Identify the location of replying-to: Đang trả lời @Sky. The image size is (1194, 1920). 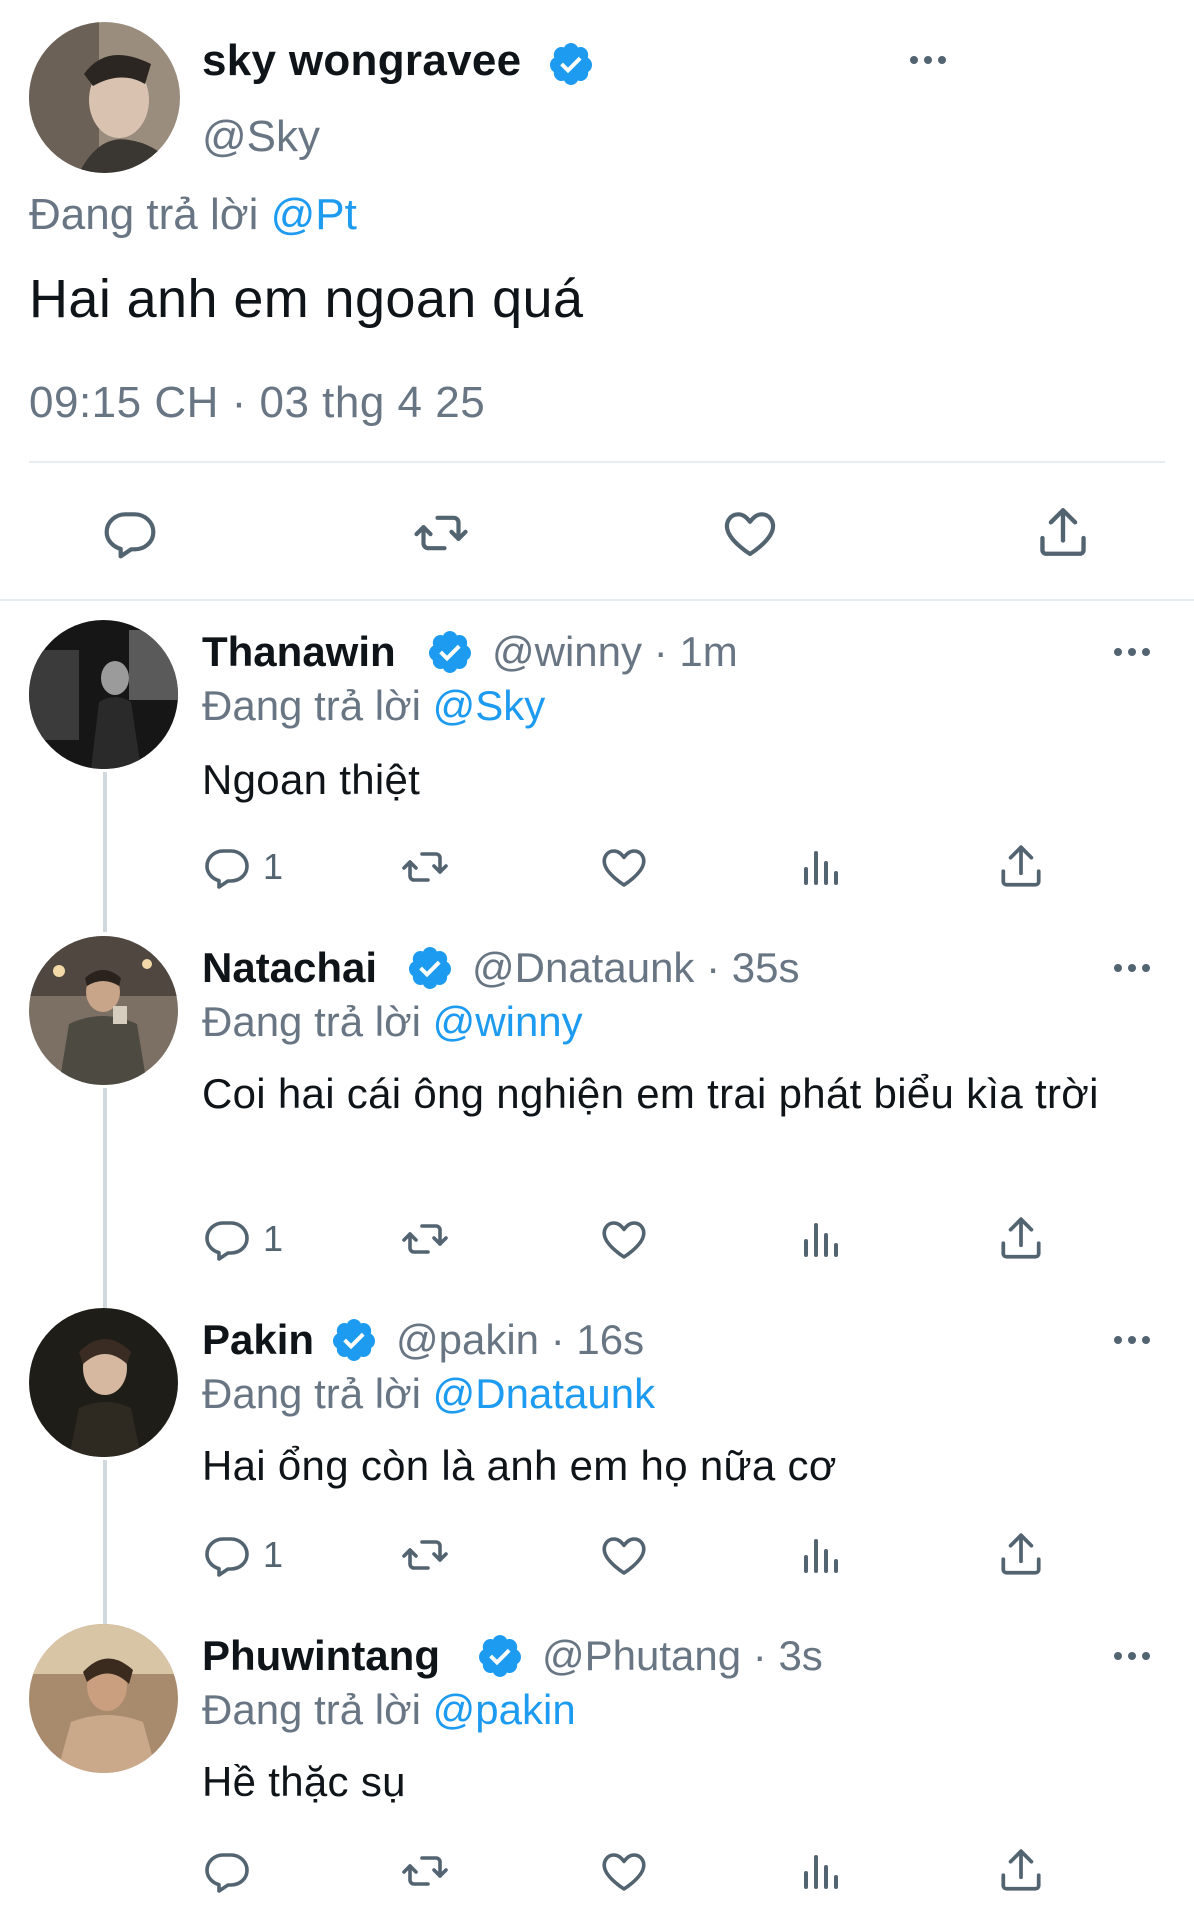
(373, 706).